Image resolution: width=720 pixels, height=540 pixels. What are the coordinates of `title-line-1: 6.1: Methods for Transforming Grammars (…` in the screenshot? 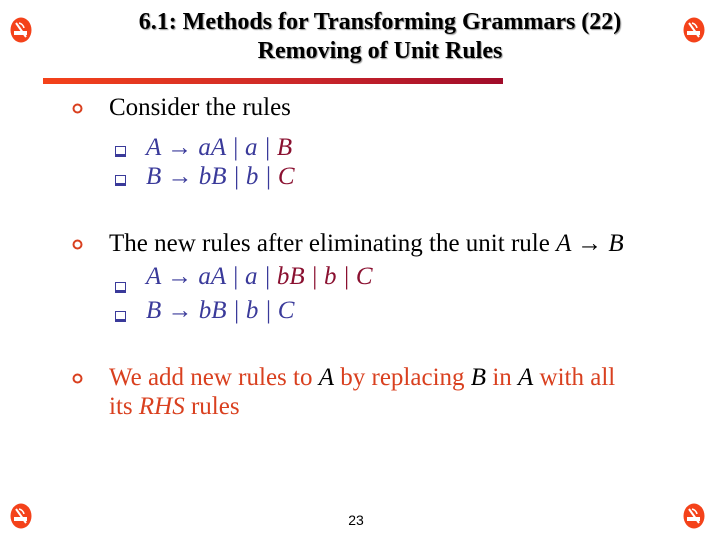 It's located at (380, 22).